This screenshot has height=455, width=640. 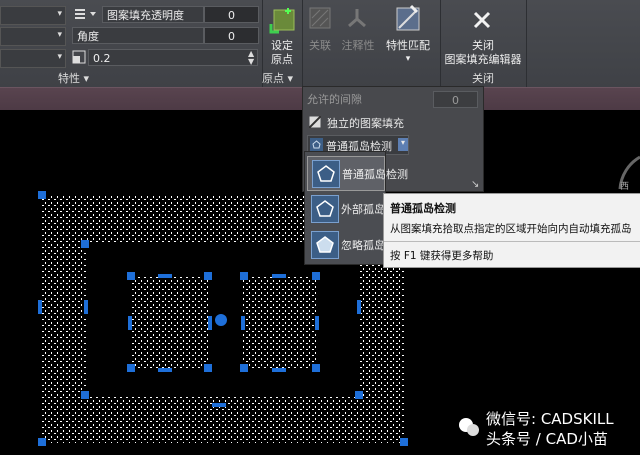 I want to click on separate-hatches-toggle: 独立的图案填充, so click(x=392, y=122).